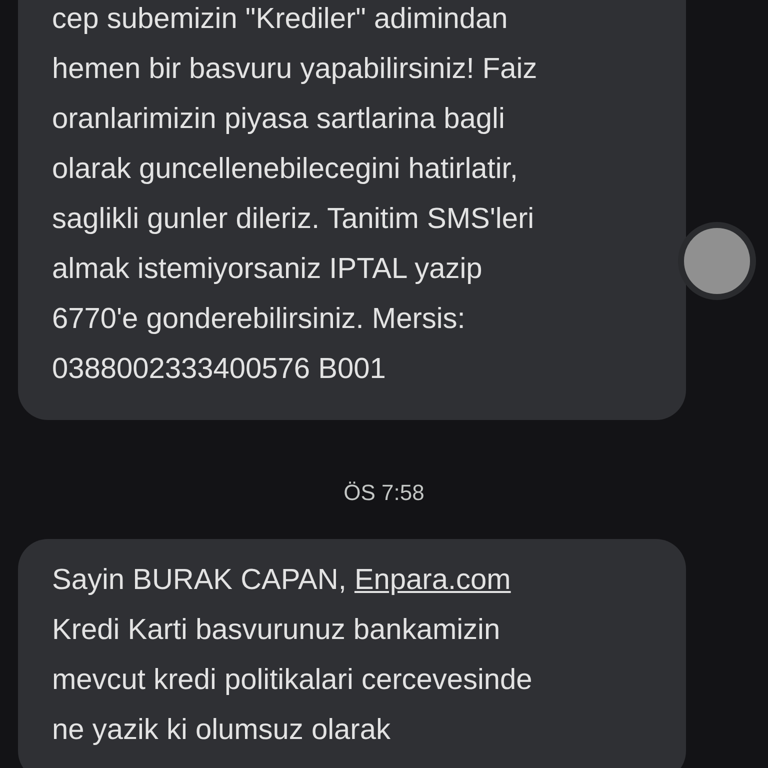 This screenshot has width=768, height=768. Describe the element at coordinates (432, 580) in the screenshot. I see `link: Enpara.com` at that location.